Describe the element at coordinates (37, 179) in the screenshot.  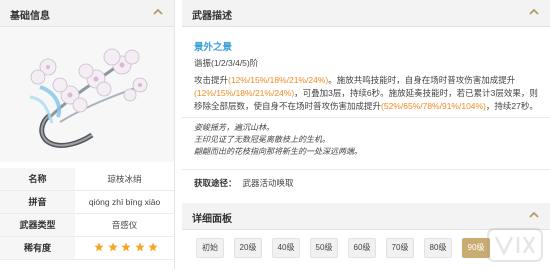
I see `info-key: 名称` at that location.